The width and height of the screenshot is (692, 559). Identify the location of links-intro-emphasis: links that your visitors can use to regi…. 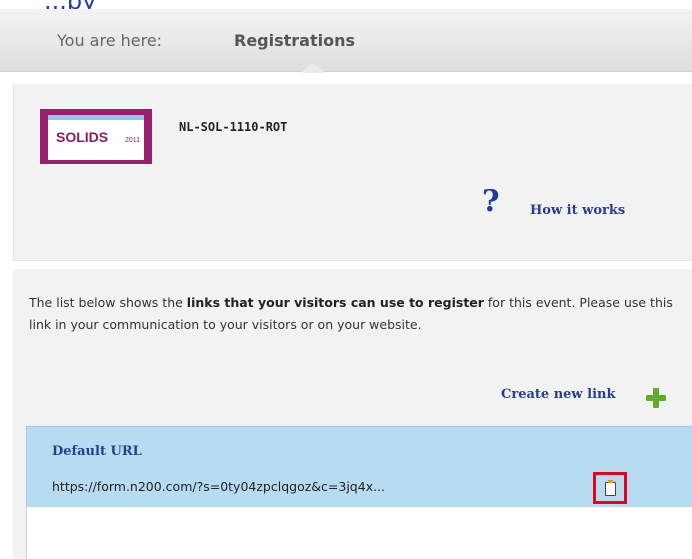
(335, 302).